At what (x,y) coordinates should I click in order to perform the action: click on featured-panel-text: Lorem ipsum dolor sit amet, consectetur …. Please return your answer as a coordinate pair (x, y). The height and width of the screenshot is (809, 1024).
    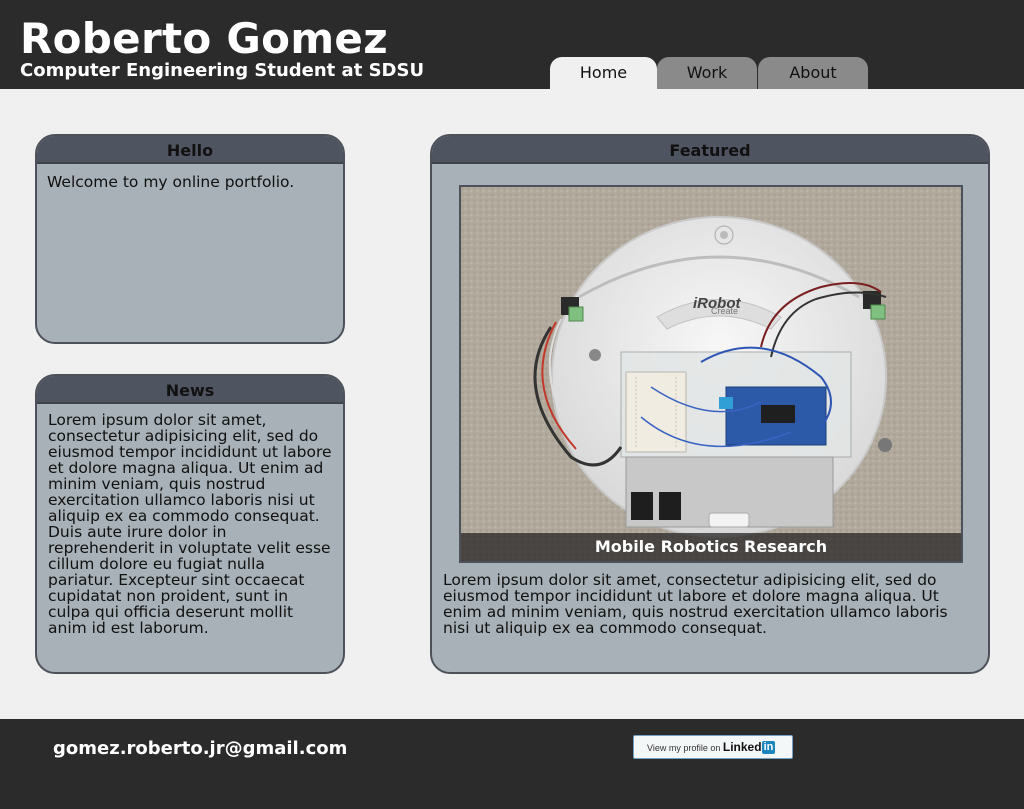
    Looking at the image, I should click on (695, 604).